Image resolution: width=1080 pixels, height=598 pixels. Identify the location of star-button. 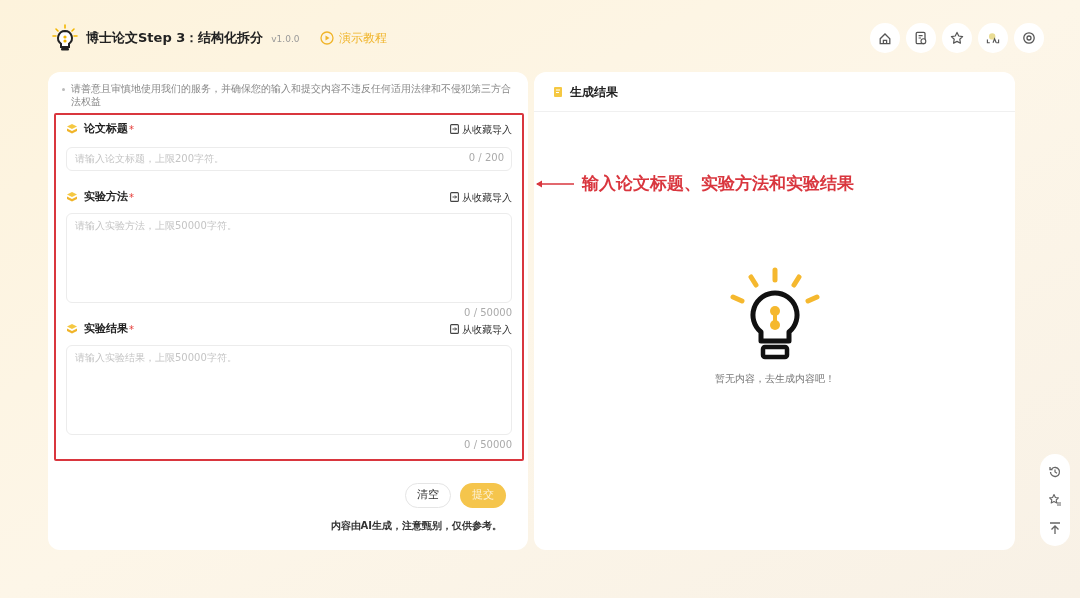
(957, 38).